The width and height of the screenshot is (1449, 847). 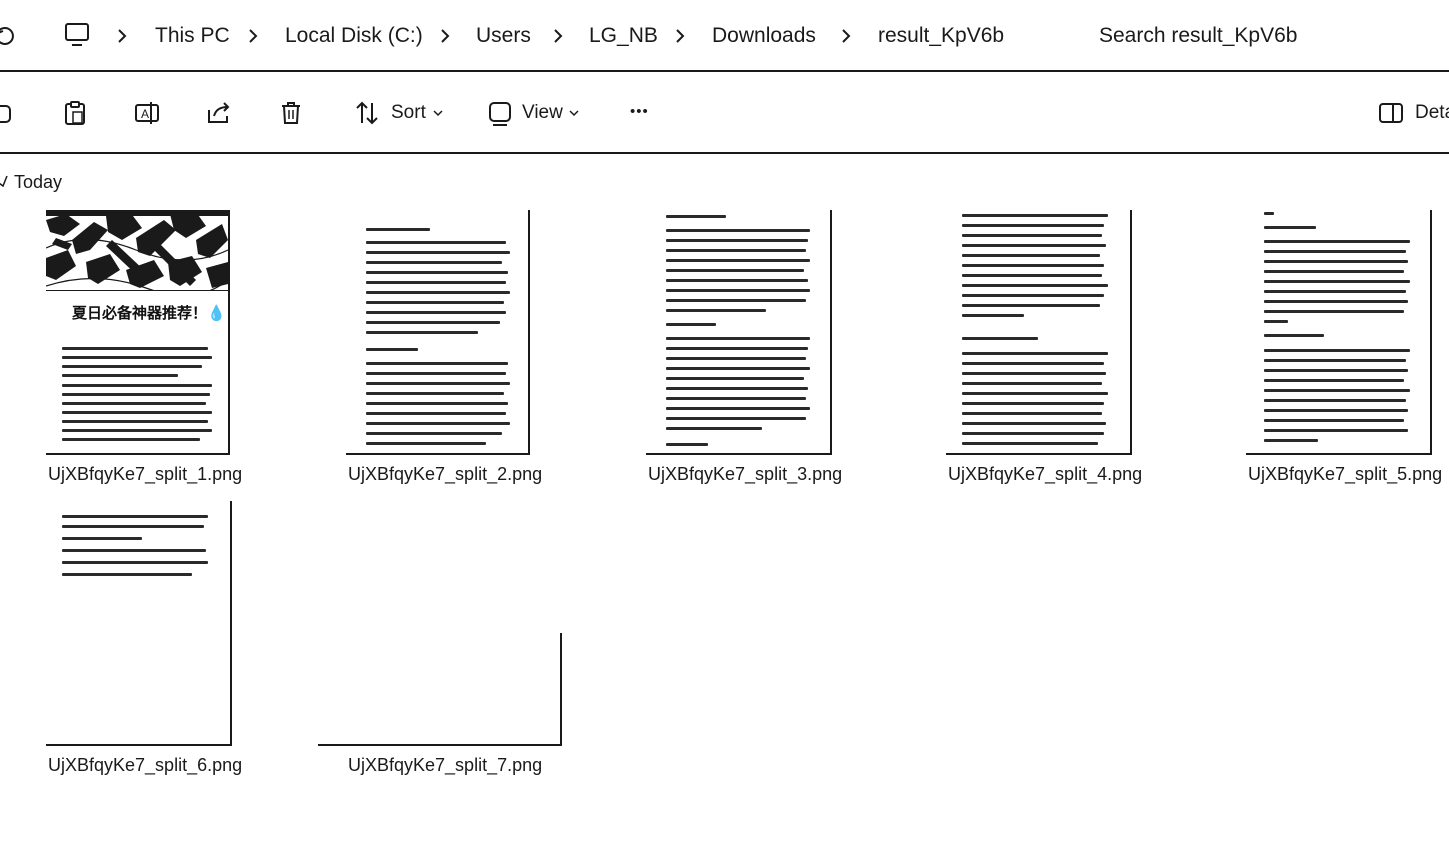 I want to click on file-item: UjXBfqyKe7_split_5.png, so click(x=1347, y=355).